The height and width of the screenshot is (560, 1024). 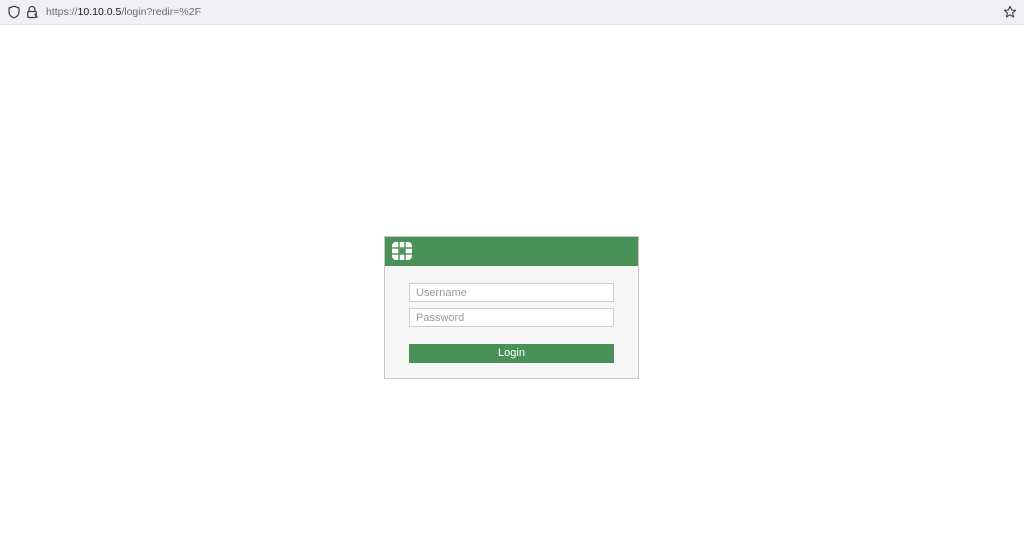 I want to click on login-header, so click(x=511, y=251).